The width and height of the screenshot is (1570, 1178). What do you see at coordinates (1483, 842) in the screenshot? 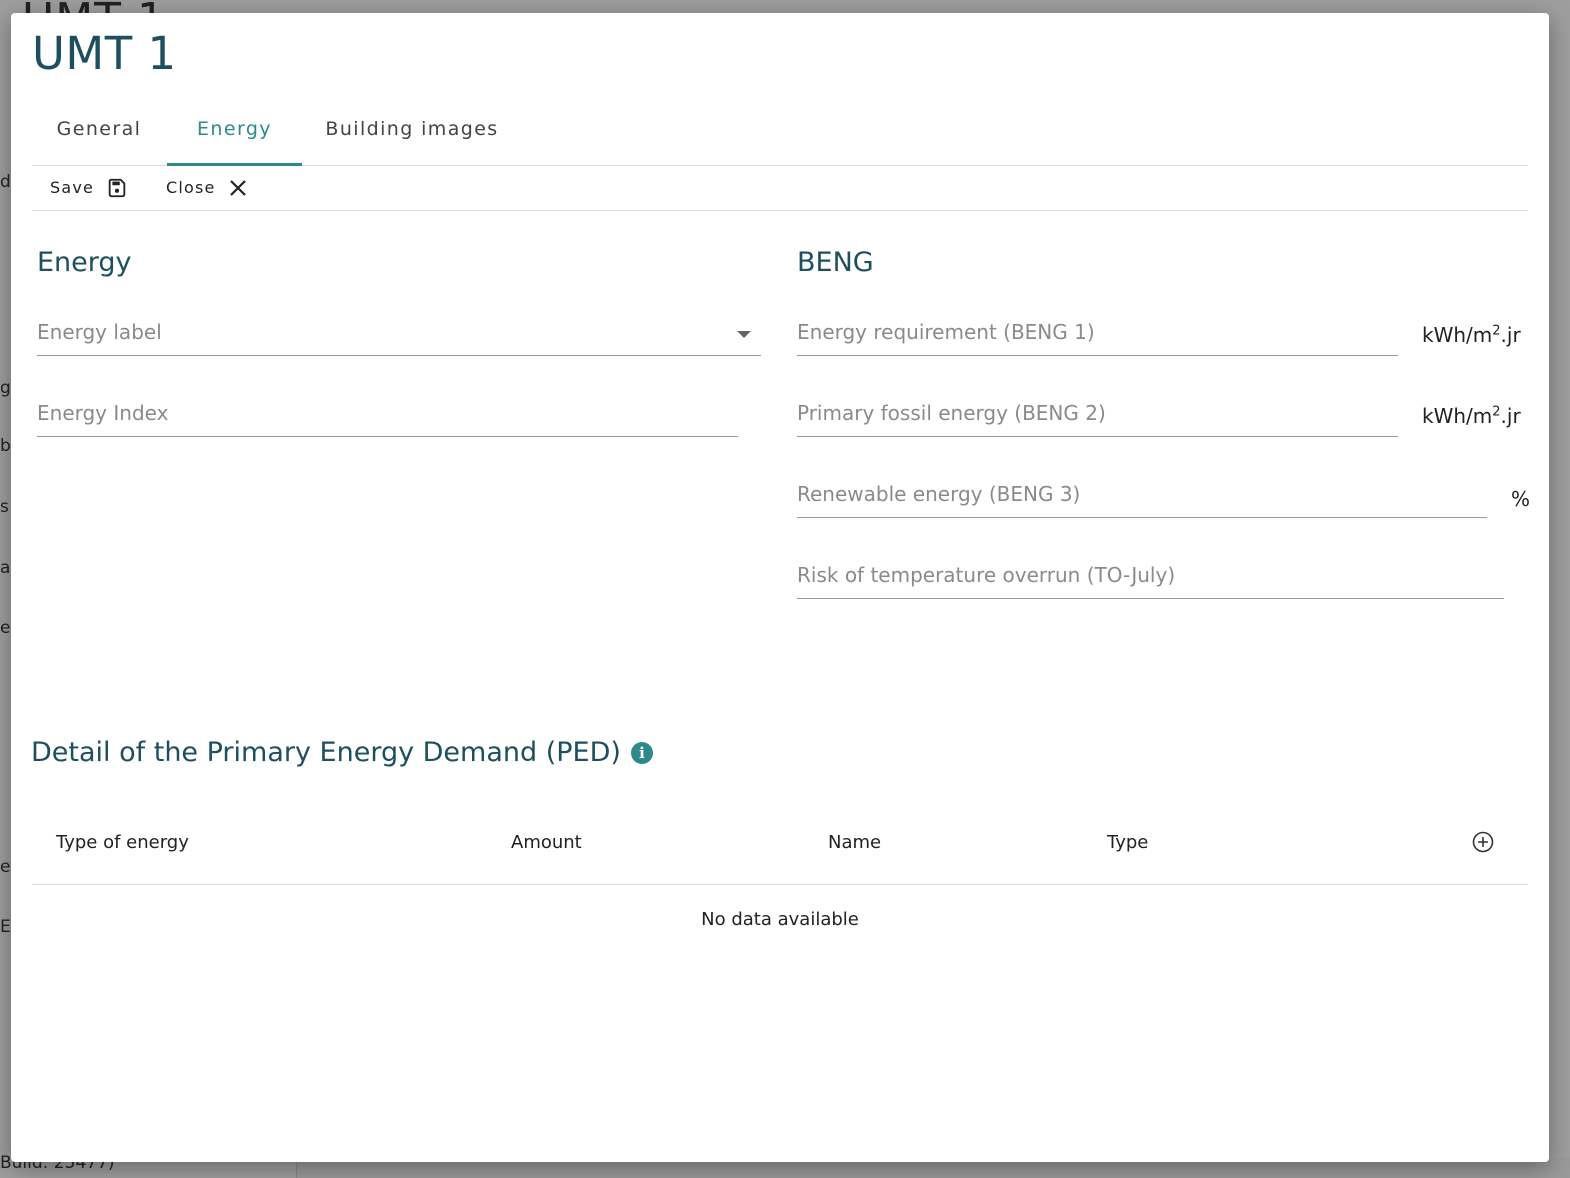
I see `add-circle-icon` at bounding box center [1483, 842].